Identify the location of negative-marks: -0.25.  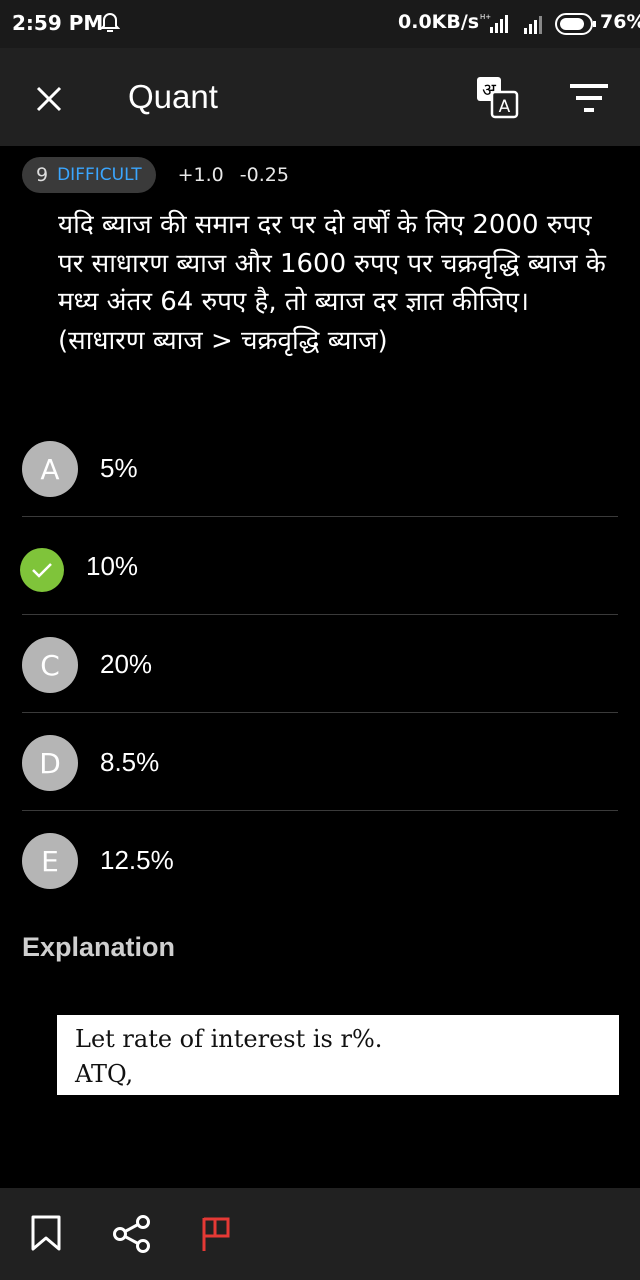
(264, 175).